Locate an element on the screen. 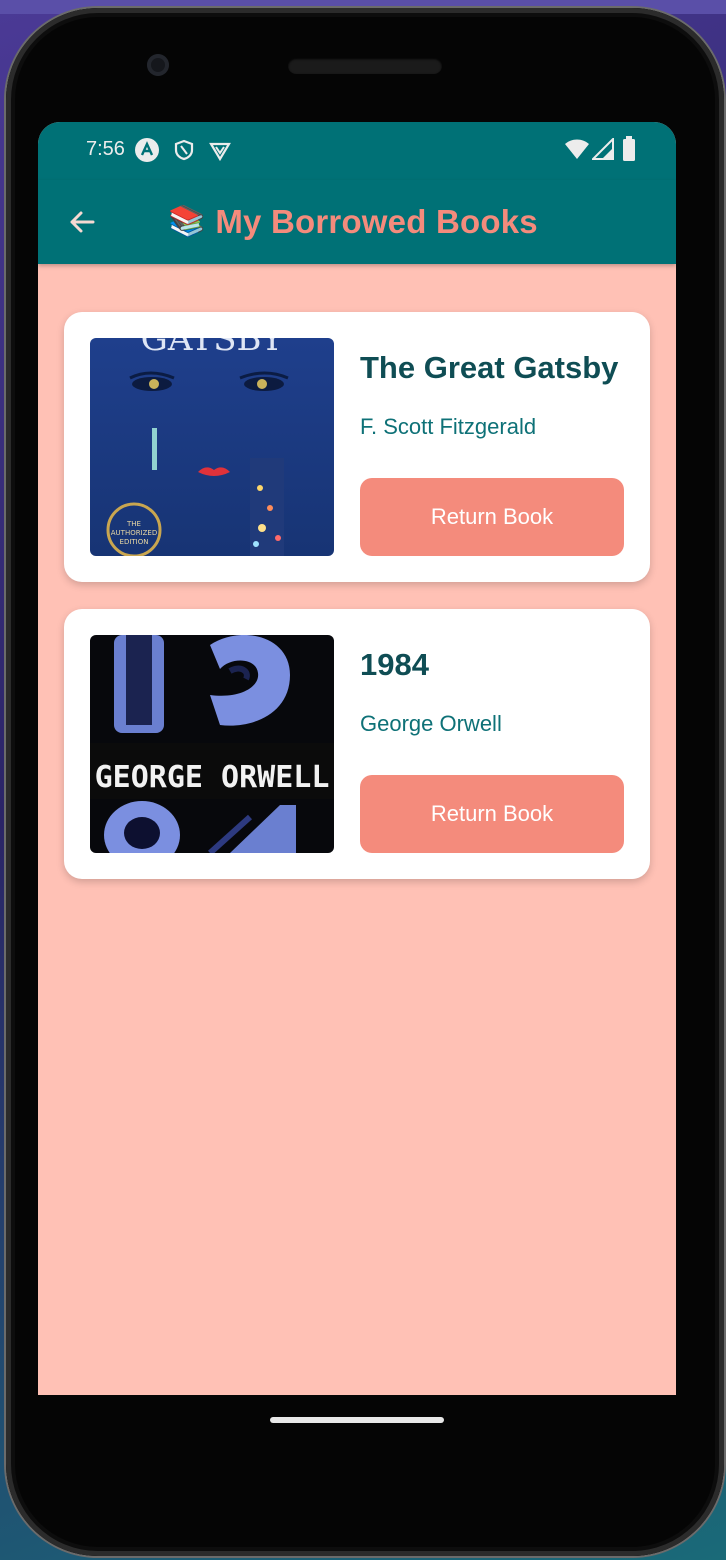  status-time: 7:56 is located at coordinates (105, 149).